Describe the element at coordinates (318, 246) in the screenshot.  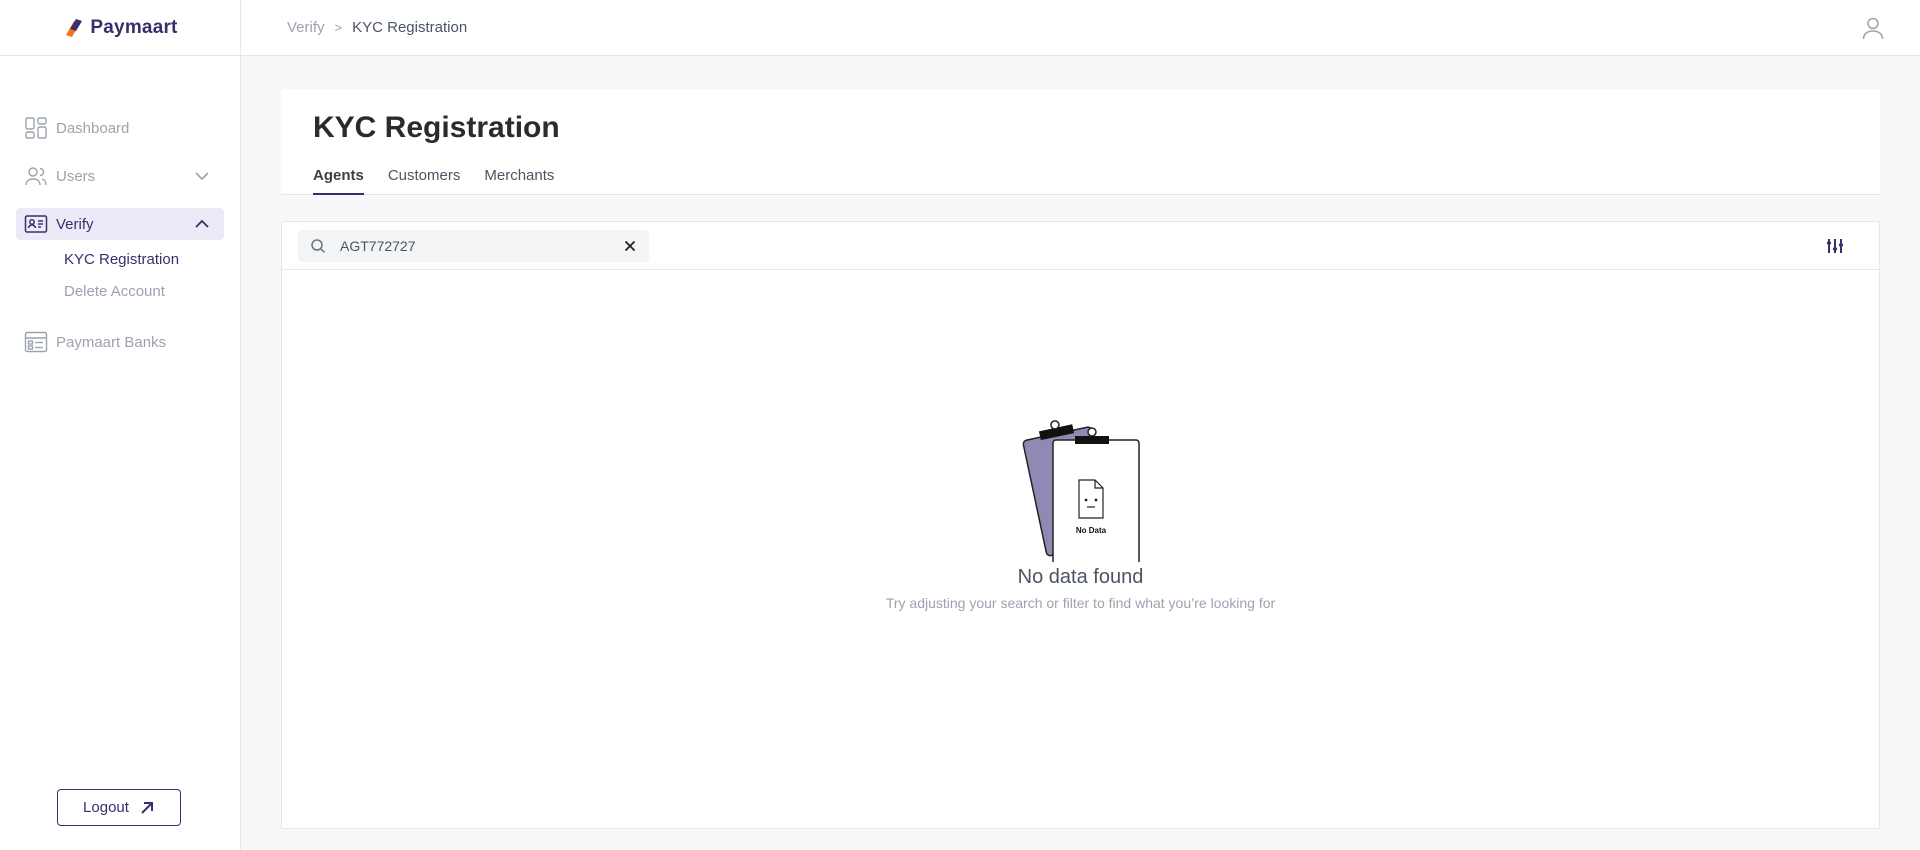
I see `search-icon` at that location.